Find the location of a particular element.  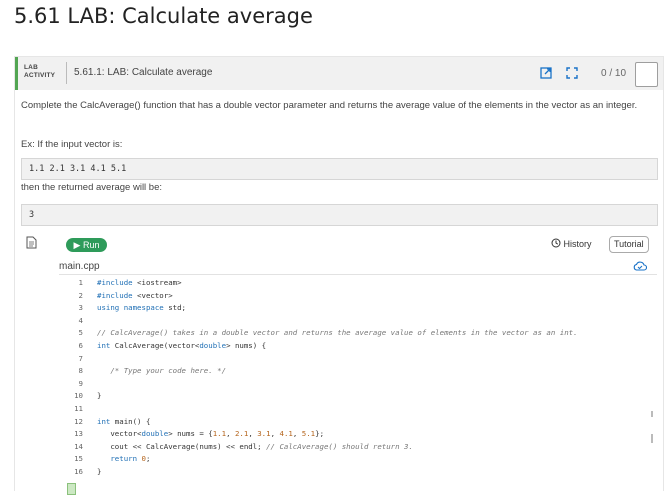

code-line: 12 int main() { is located at coordinates (104, 422).